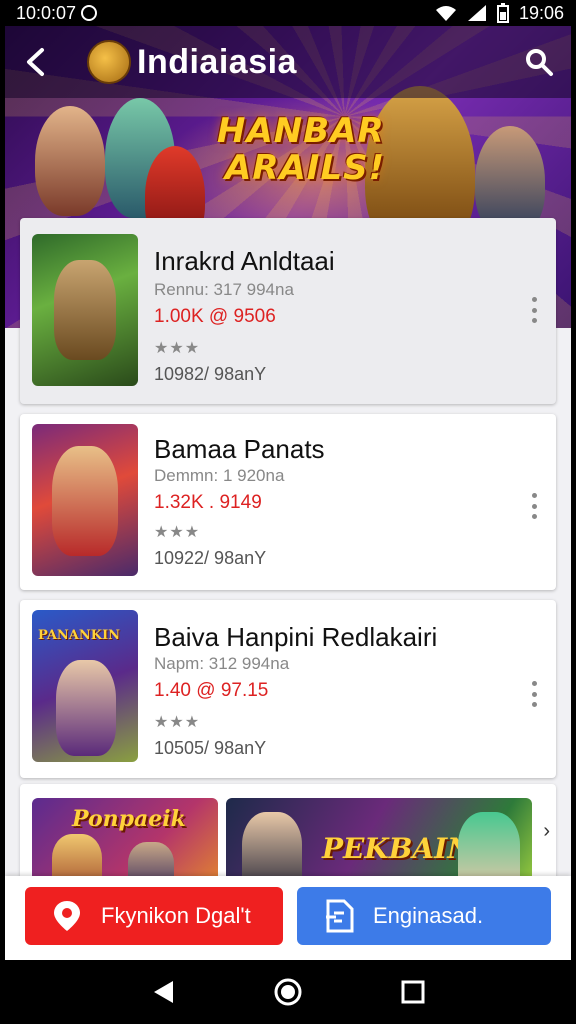 The height and width of the screenshot is (1024, 576). Describe the element at coordinates (244, 261) in the screenshot. I see `game-title: Inrakrd Anldtaai` at that location.